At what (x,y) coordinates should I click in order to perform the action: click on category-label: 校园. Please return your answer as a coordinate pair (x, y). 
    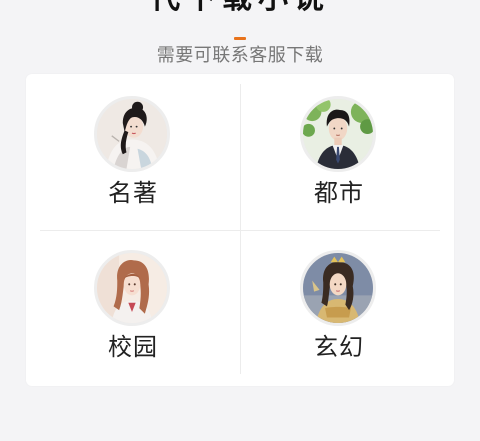
    Looking at the image, I should click on (133, 347).